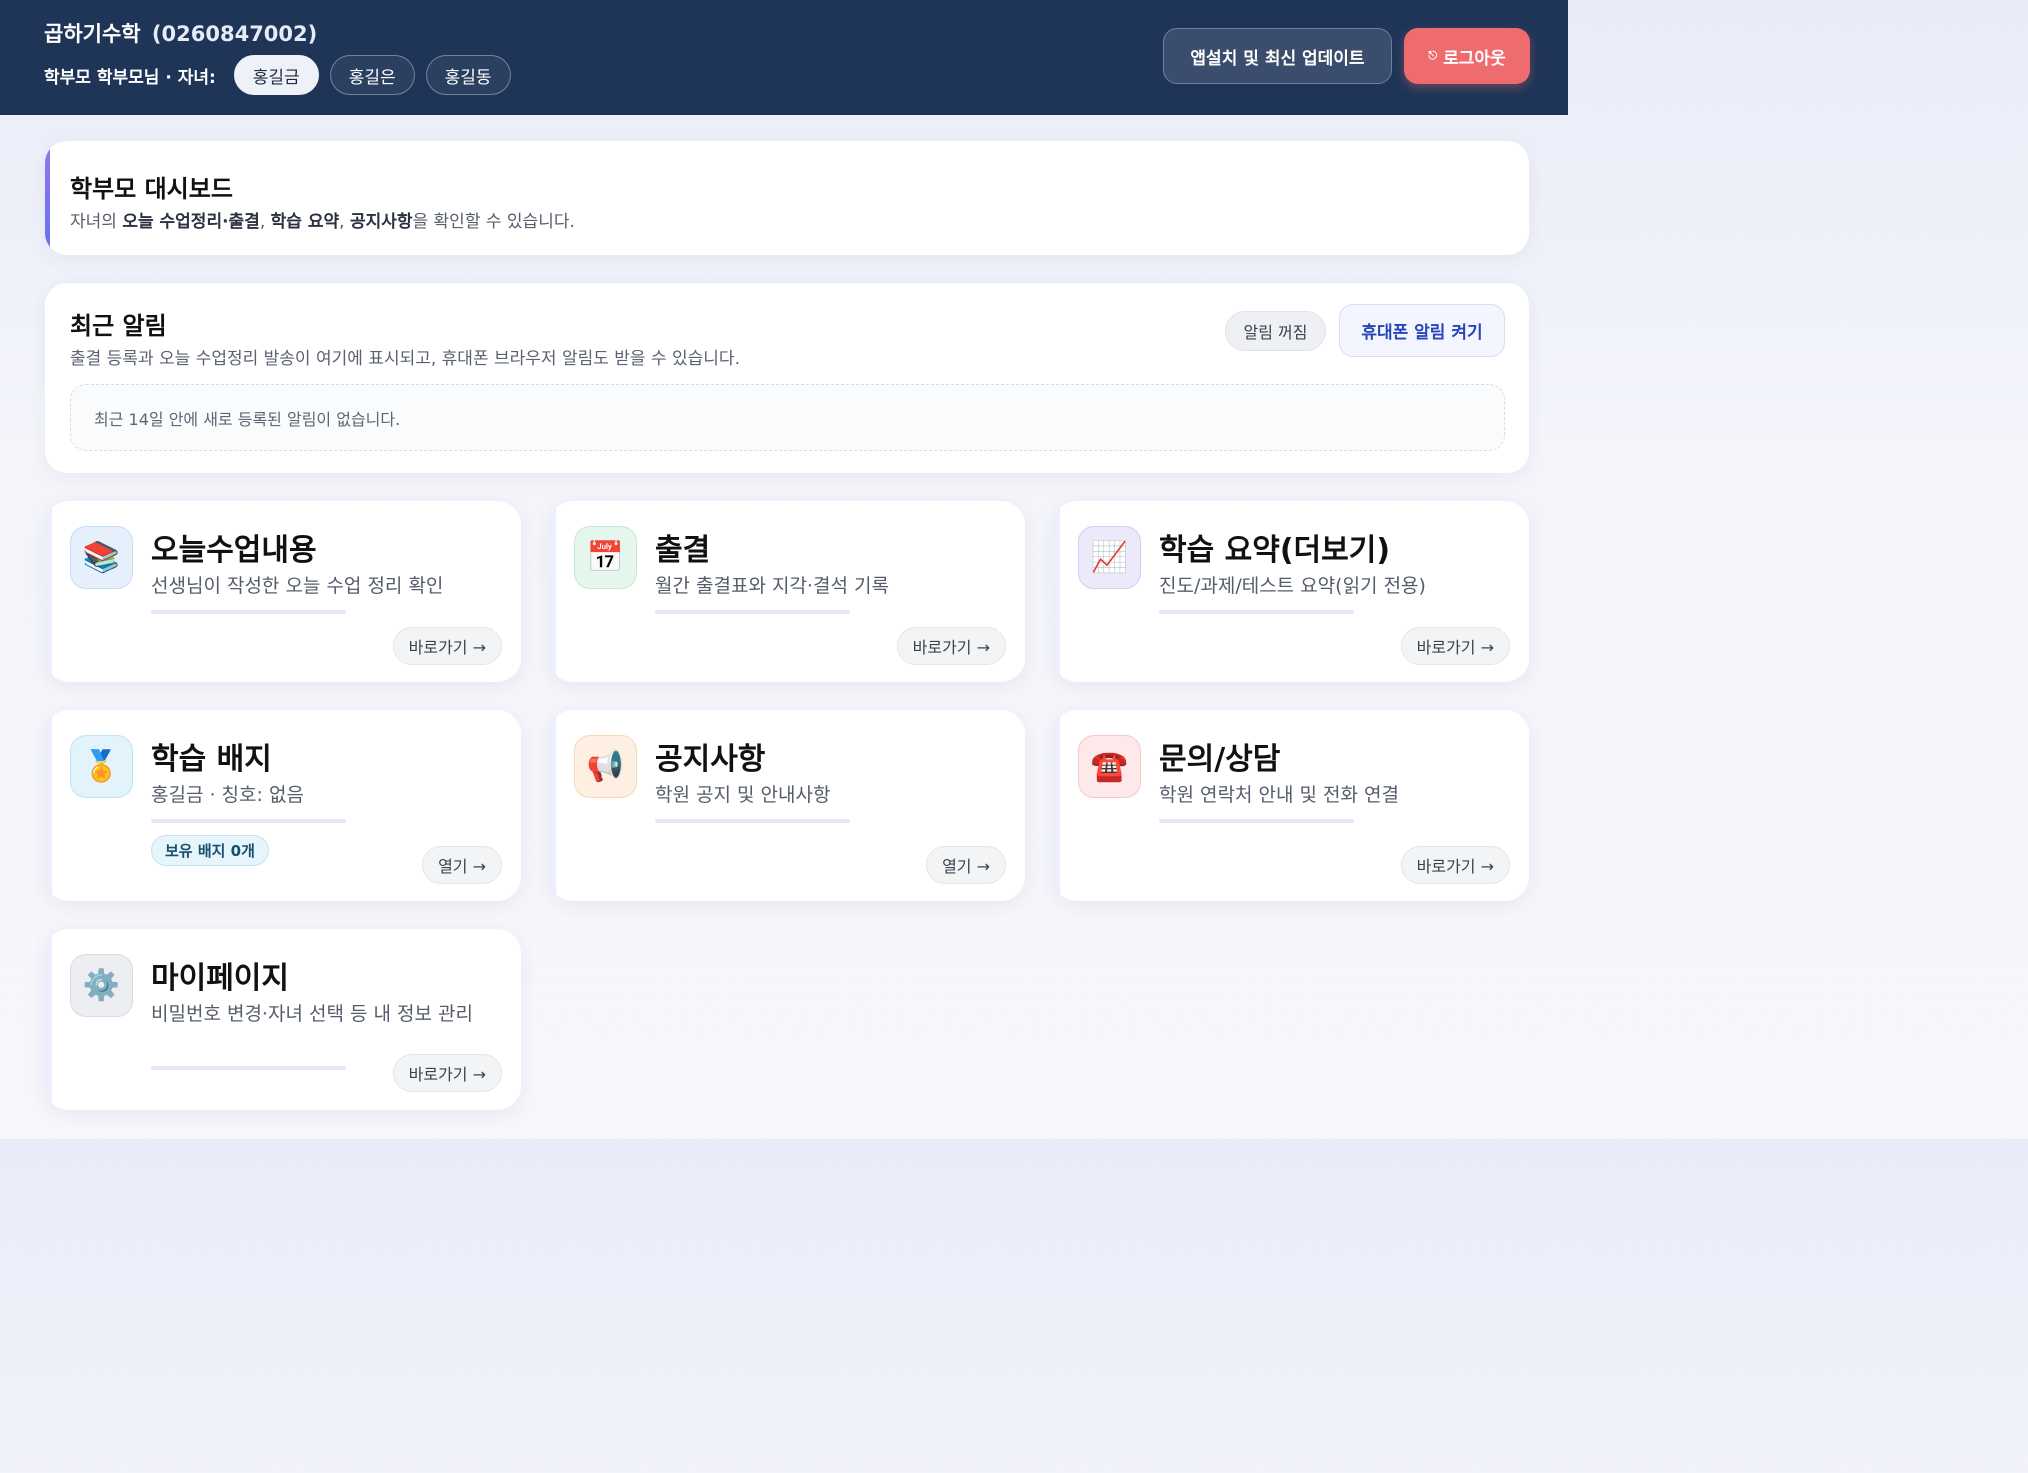 The height and width of the screenshot is (1473, 2028). I want to click on card-learning-badge: 🏅 학습 배지 홍길금 · 칭호: 없음 보유 배지 0개 열기 →, so click(283, 805).